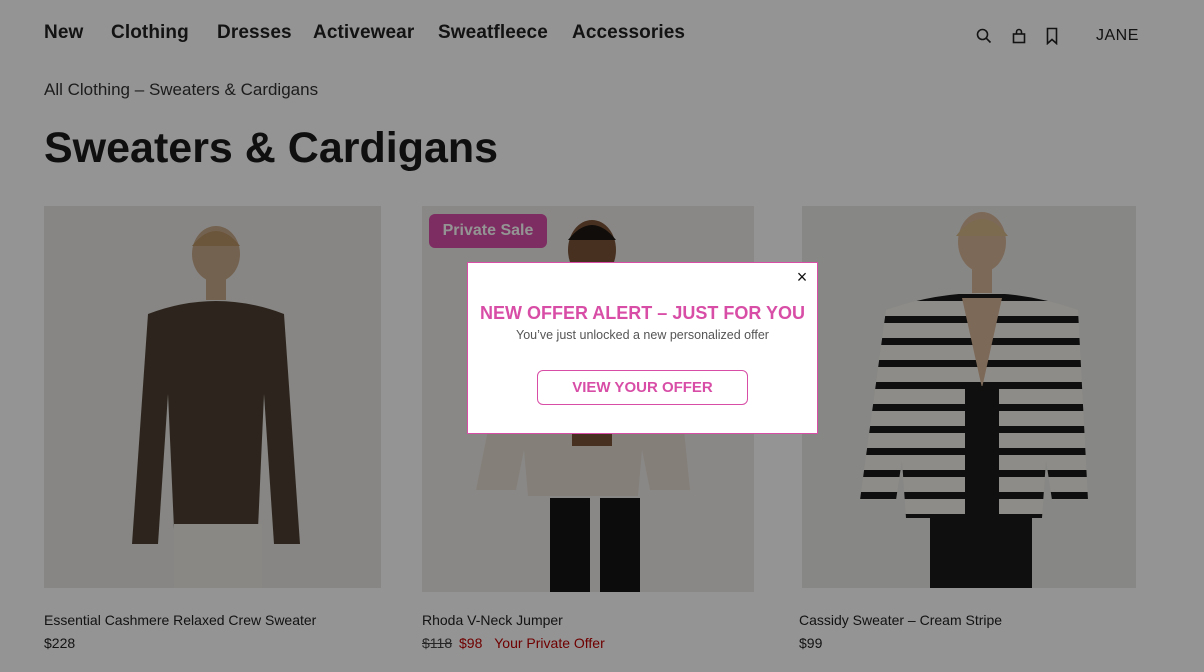  I want to click on view-offer-button: VIEW YOUR OFFER, so click(642, 387).